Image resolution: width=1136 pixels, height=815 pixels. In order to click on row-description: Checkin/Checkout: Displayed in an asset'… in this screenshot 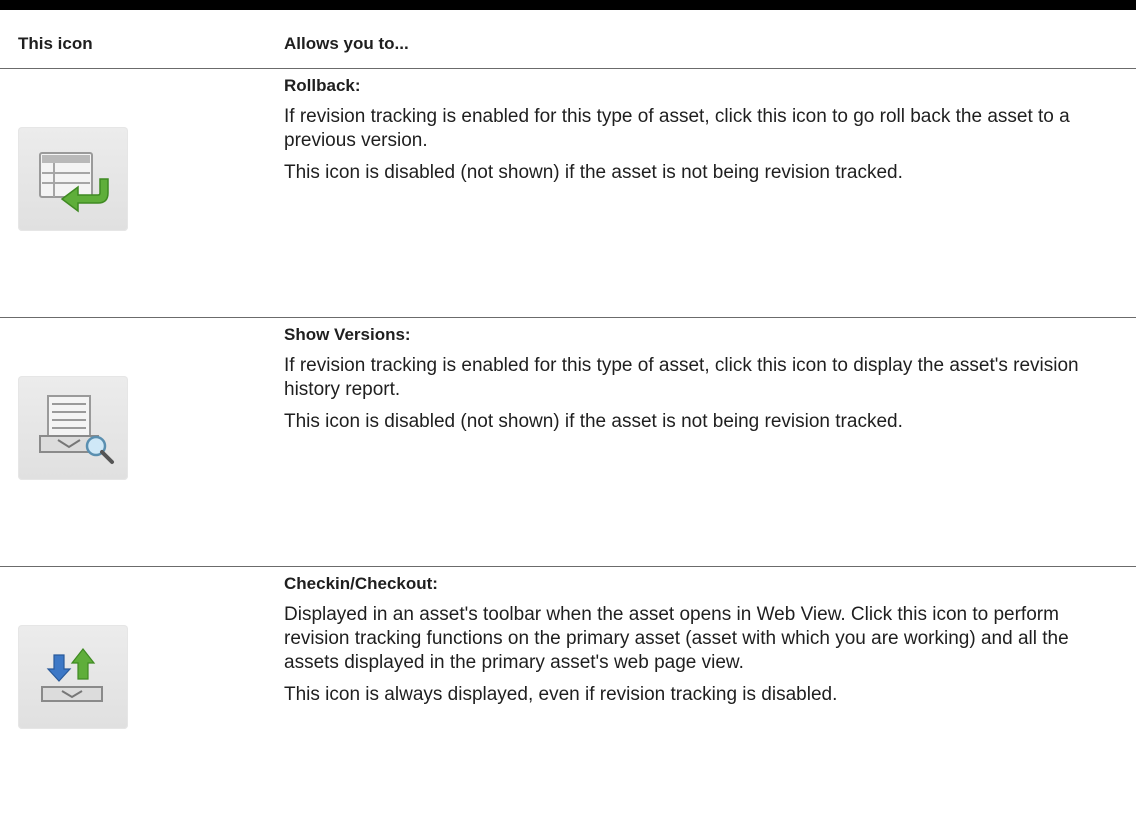, I will do `click(704, 637)`.